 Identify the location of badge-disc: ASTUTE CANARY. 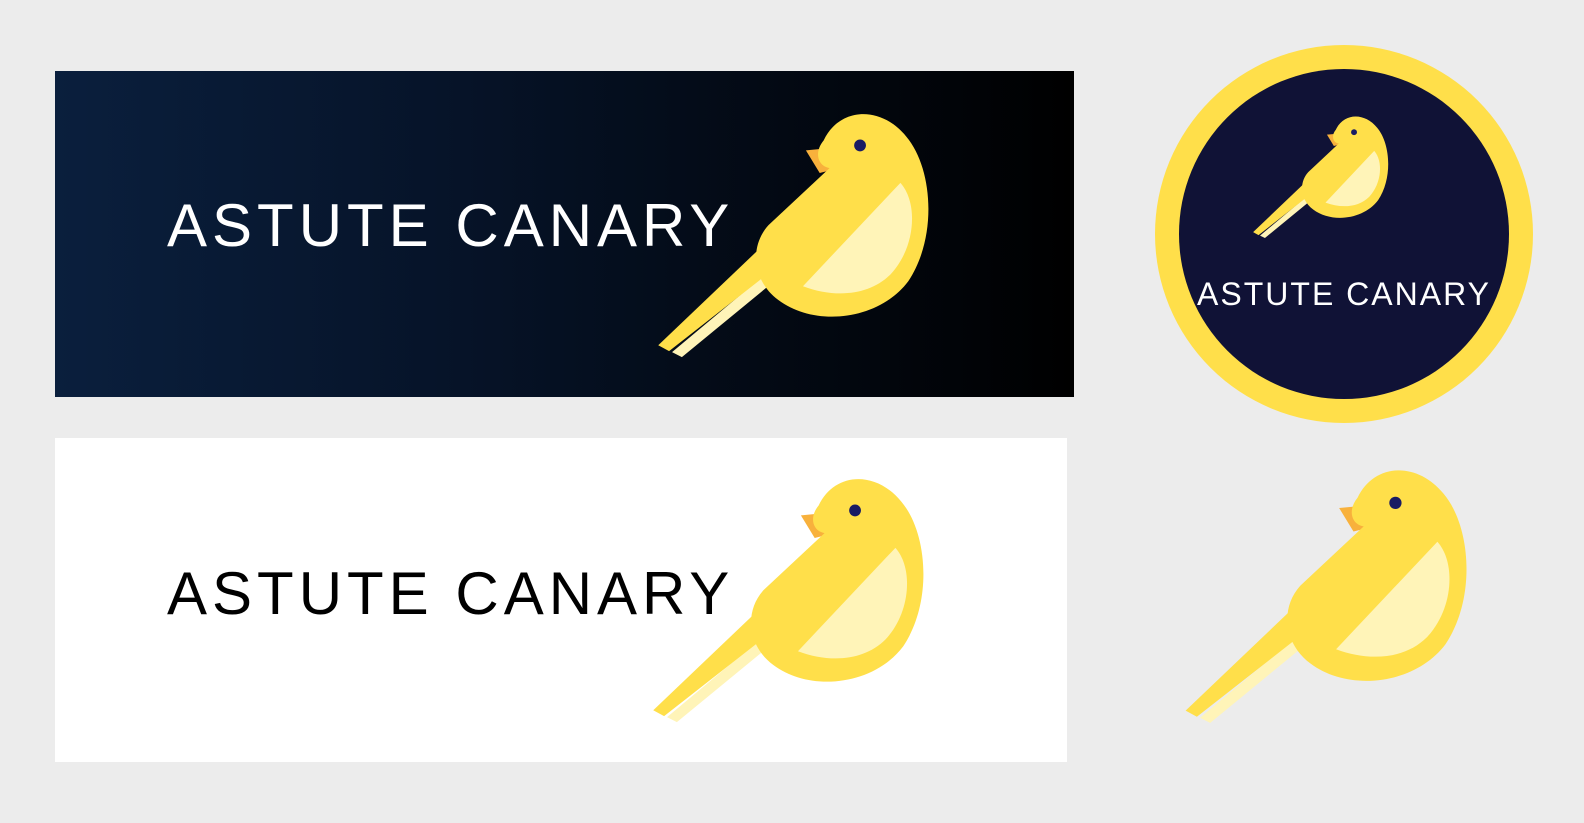
(1344, 234).